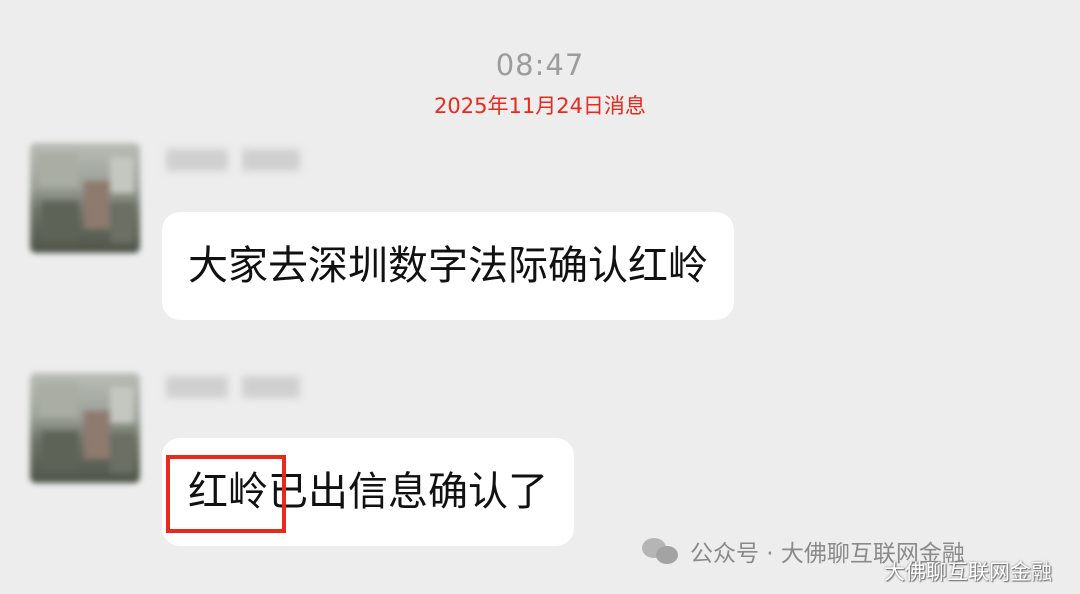 The image size is (1080, 594). I want to click on message-bubble: 红岭已出信息确认了, so click(368, 492).